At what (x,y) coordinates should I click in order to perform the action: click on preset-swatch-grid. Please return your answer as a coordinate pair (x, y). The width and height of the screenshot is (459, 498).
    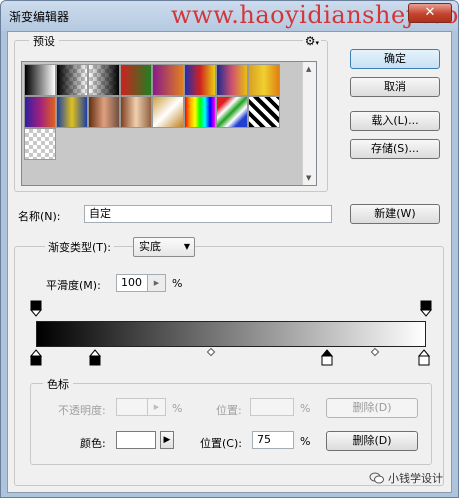
    Looking at the image, I should click on (152, 112).